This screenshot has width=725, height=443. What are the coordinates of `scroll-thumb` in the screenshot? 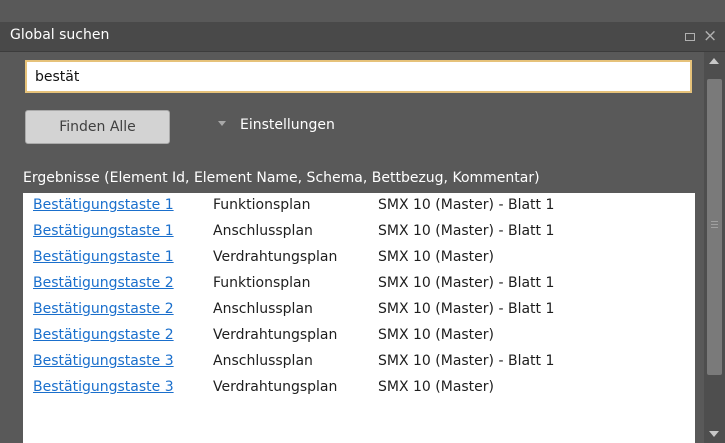 It's located at (714, 227).